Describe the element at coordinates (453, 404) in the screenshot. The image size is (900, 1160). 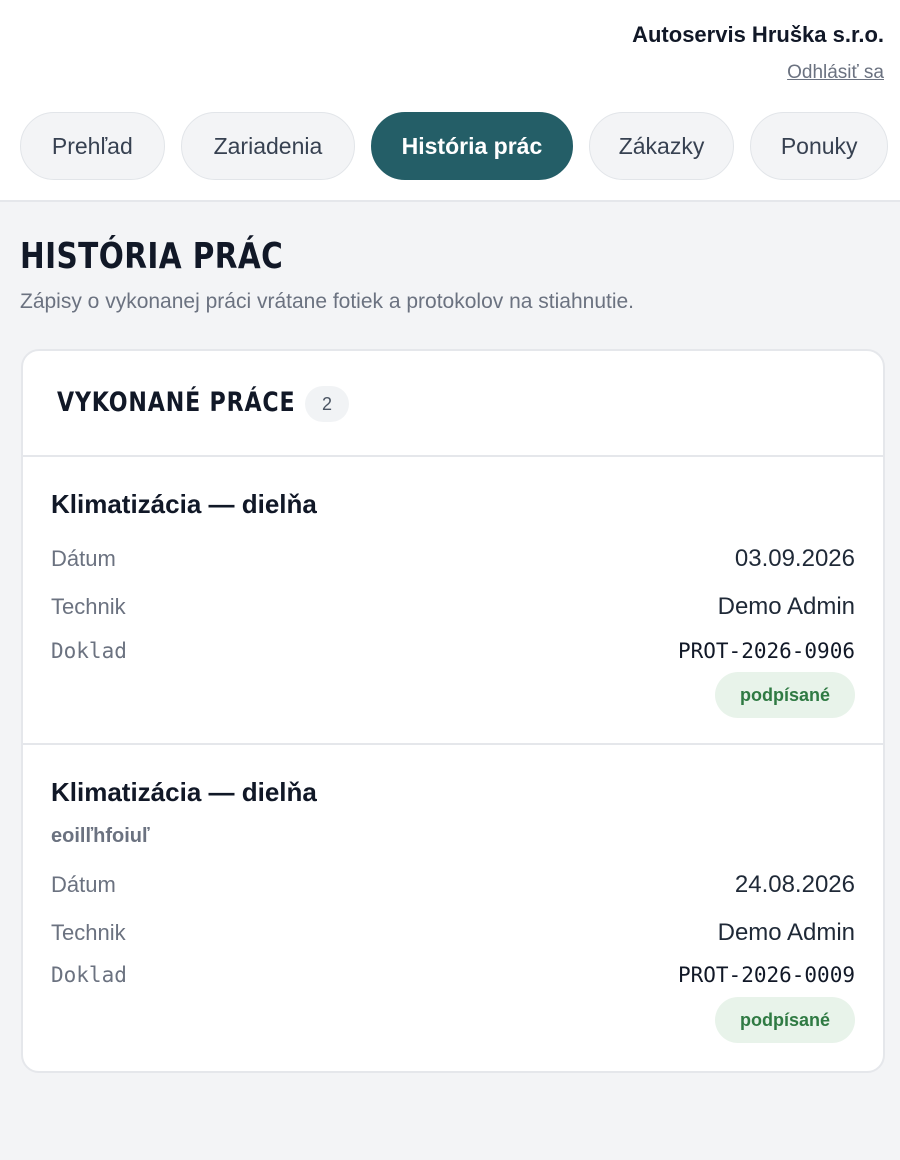
I see `card-header: VYKONANÉ PRÁCE 2` at that location.